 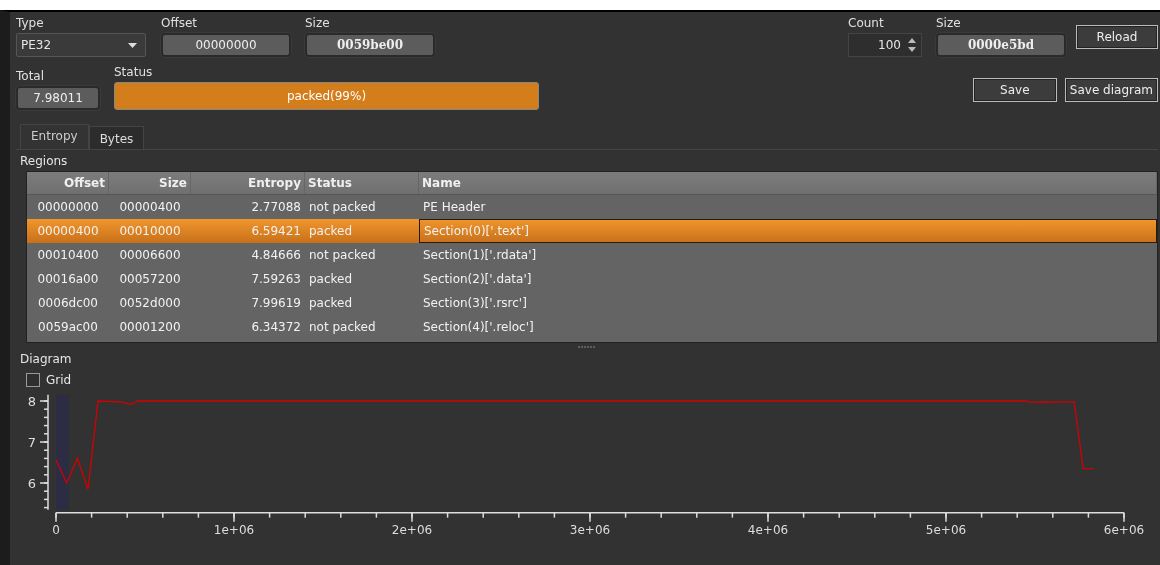 I want to click on total-field: 7.98011, so click(x=58, y=98).